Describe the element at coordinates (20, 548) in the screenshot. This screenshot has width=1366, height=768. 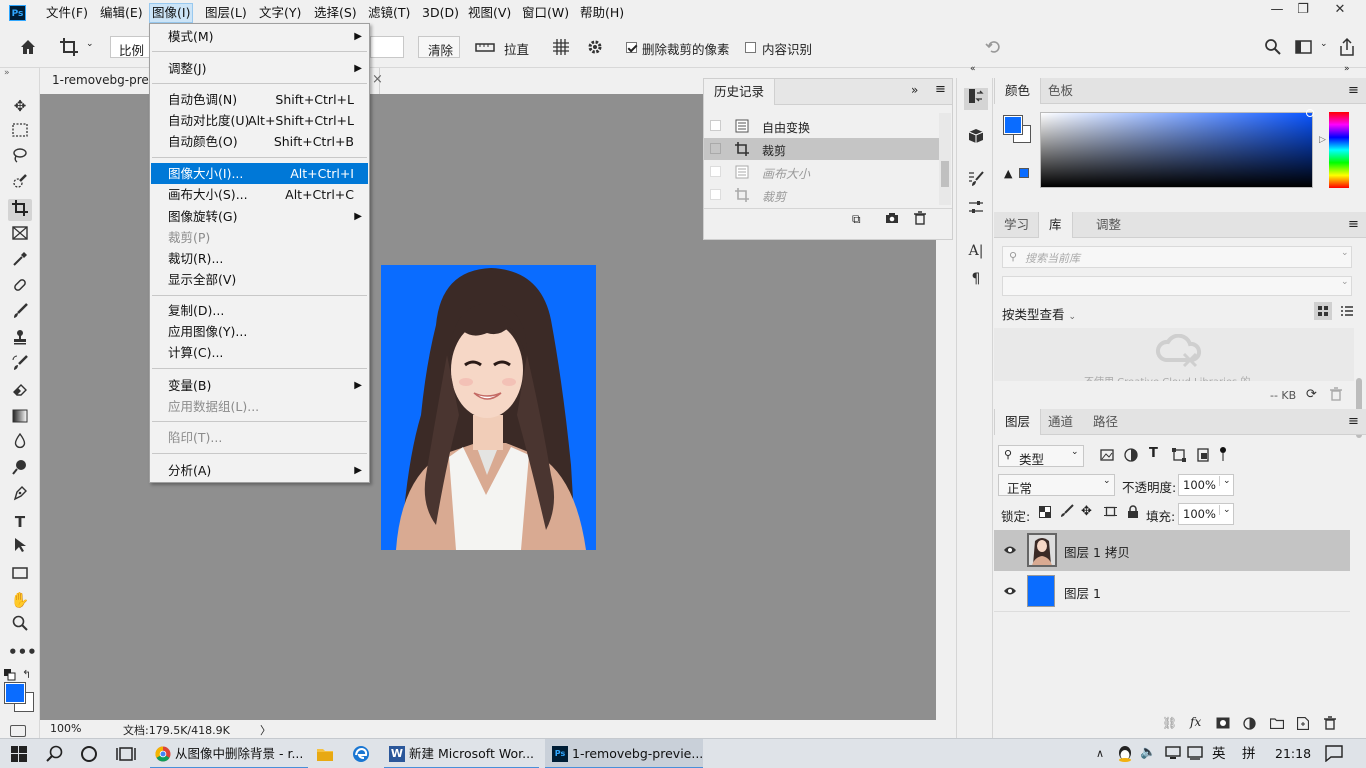
I see `path-select-tool-icon` at that location.